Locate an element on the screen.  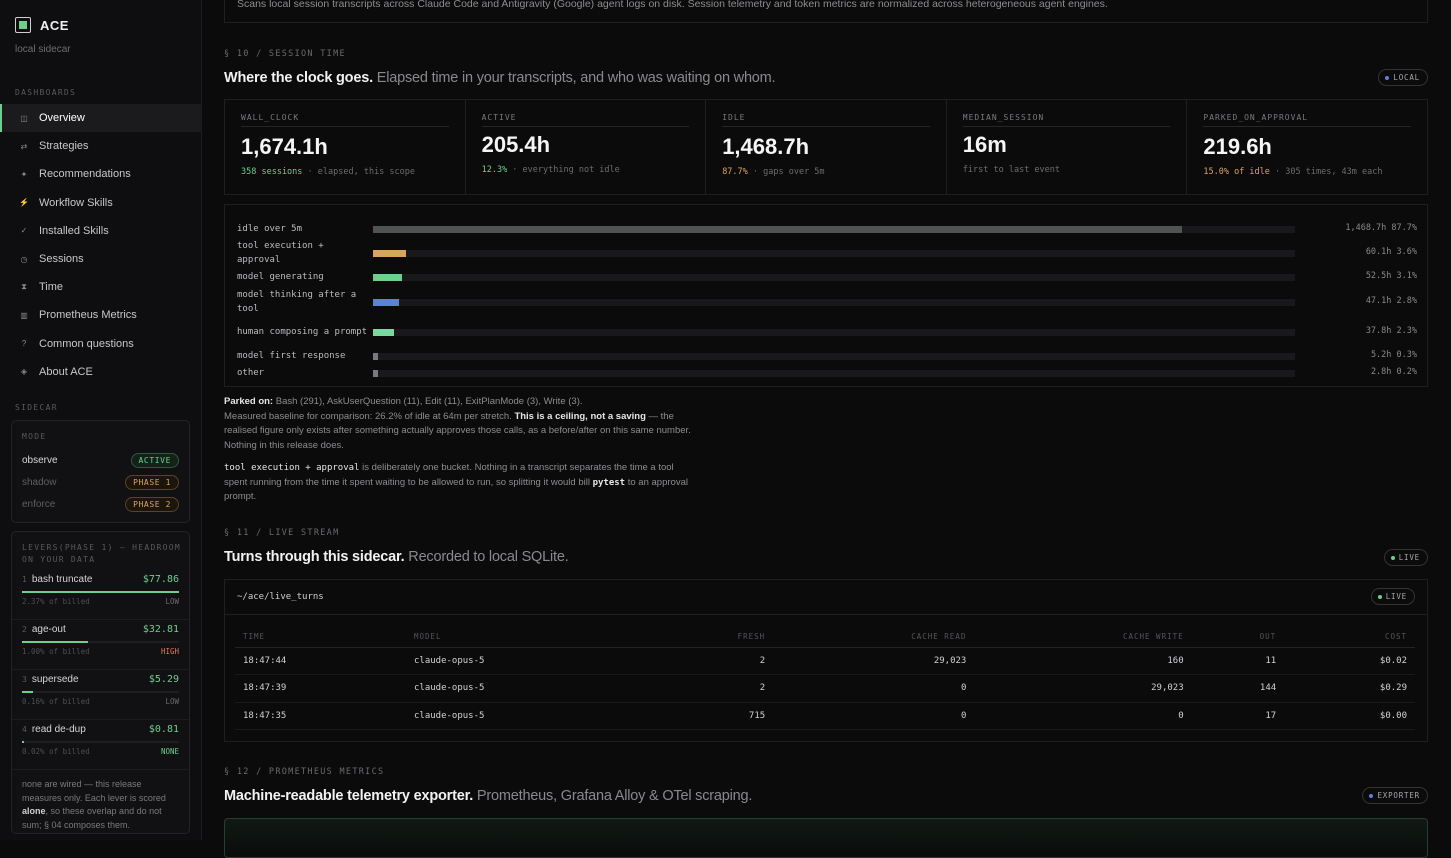
lever-level-badge: NONE is located at coordinates (169, 751).